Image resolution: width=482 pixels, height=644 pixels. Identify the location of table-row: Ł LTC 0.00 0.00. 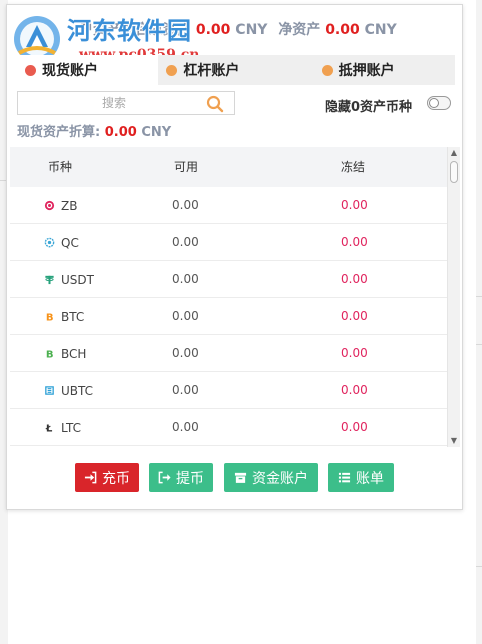
(229, 427).